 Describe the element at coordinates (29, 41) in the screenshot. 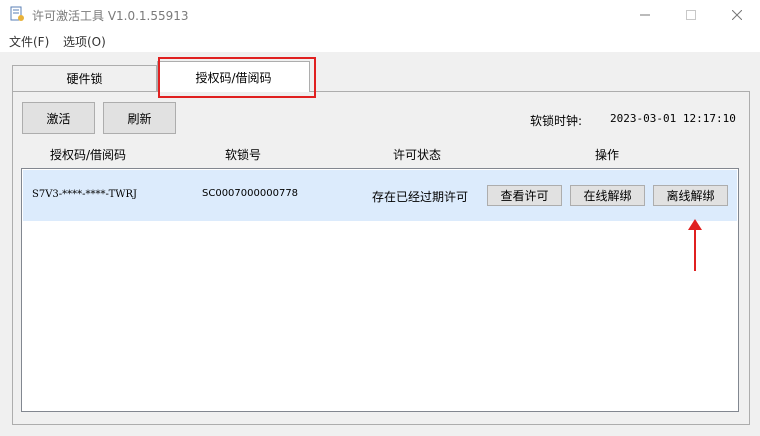

I see `menu-file: 文件(F)` at that location.